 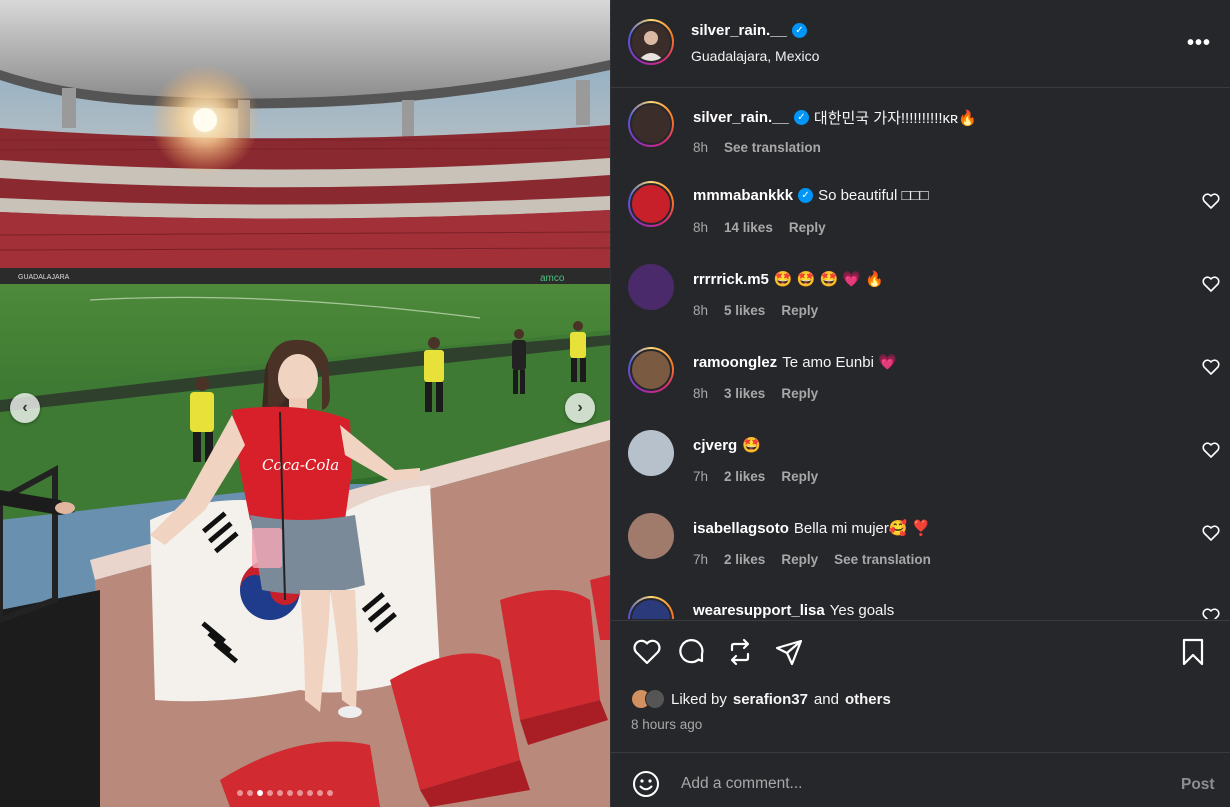 What do you see at coordinates (873, 195) in the screenshot?
I see `comment-text: So beautiful □□□` at bounding box center [873, 195].